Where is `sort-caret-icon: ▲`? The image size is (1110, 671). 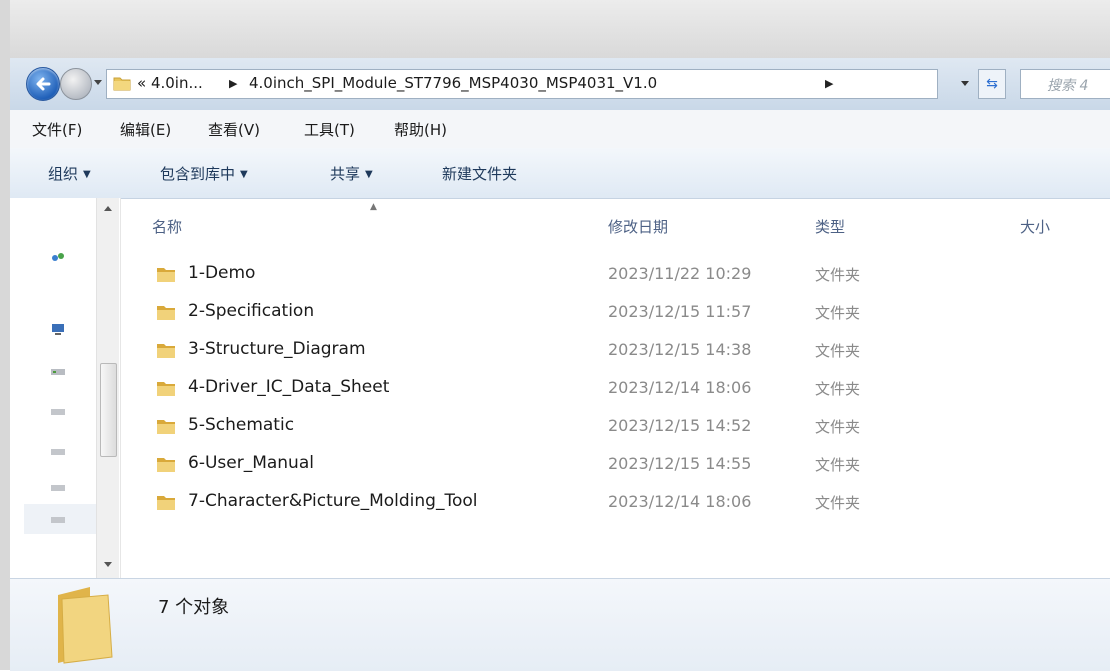
sort-caret-icon: ▲ is located at coordinates (373, 207).